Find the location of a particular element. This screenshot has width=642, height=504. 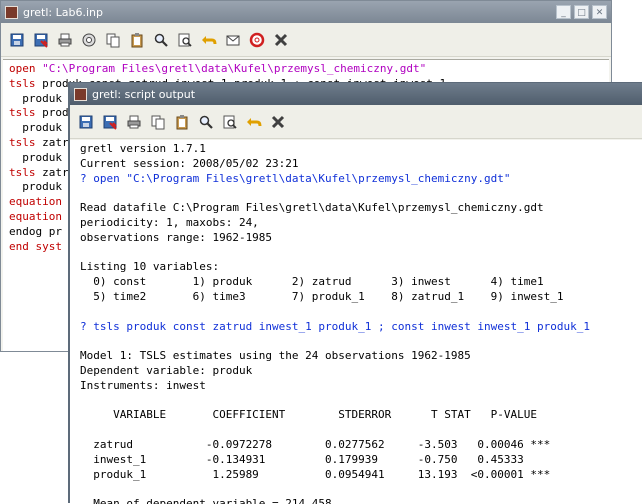

output-line: Listing 10 variables: is located at coordinates (150, 267).